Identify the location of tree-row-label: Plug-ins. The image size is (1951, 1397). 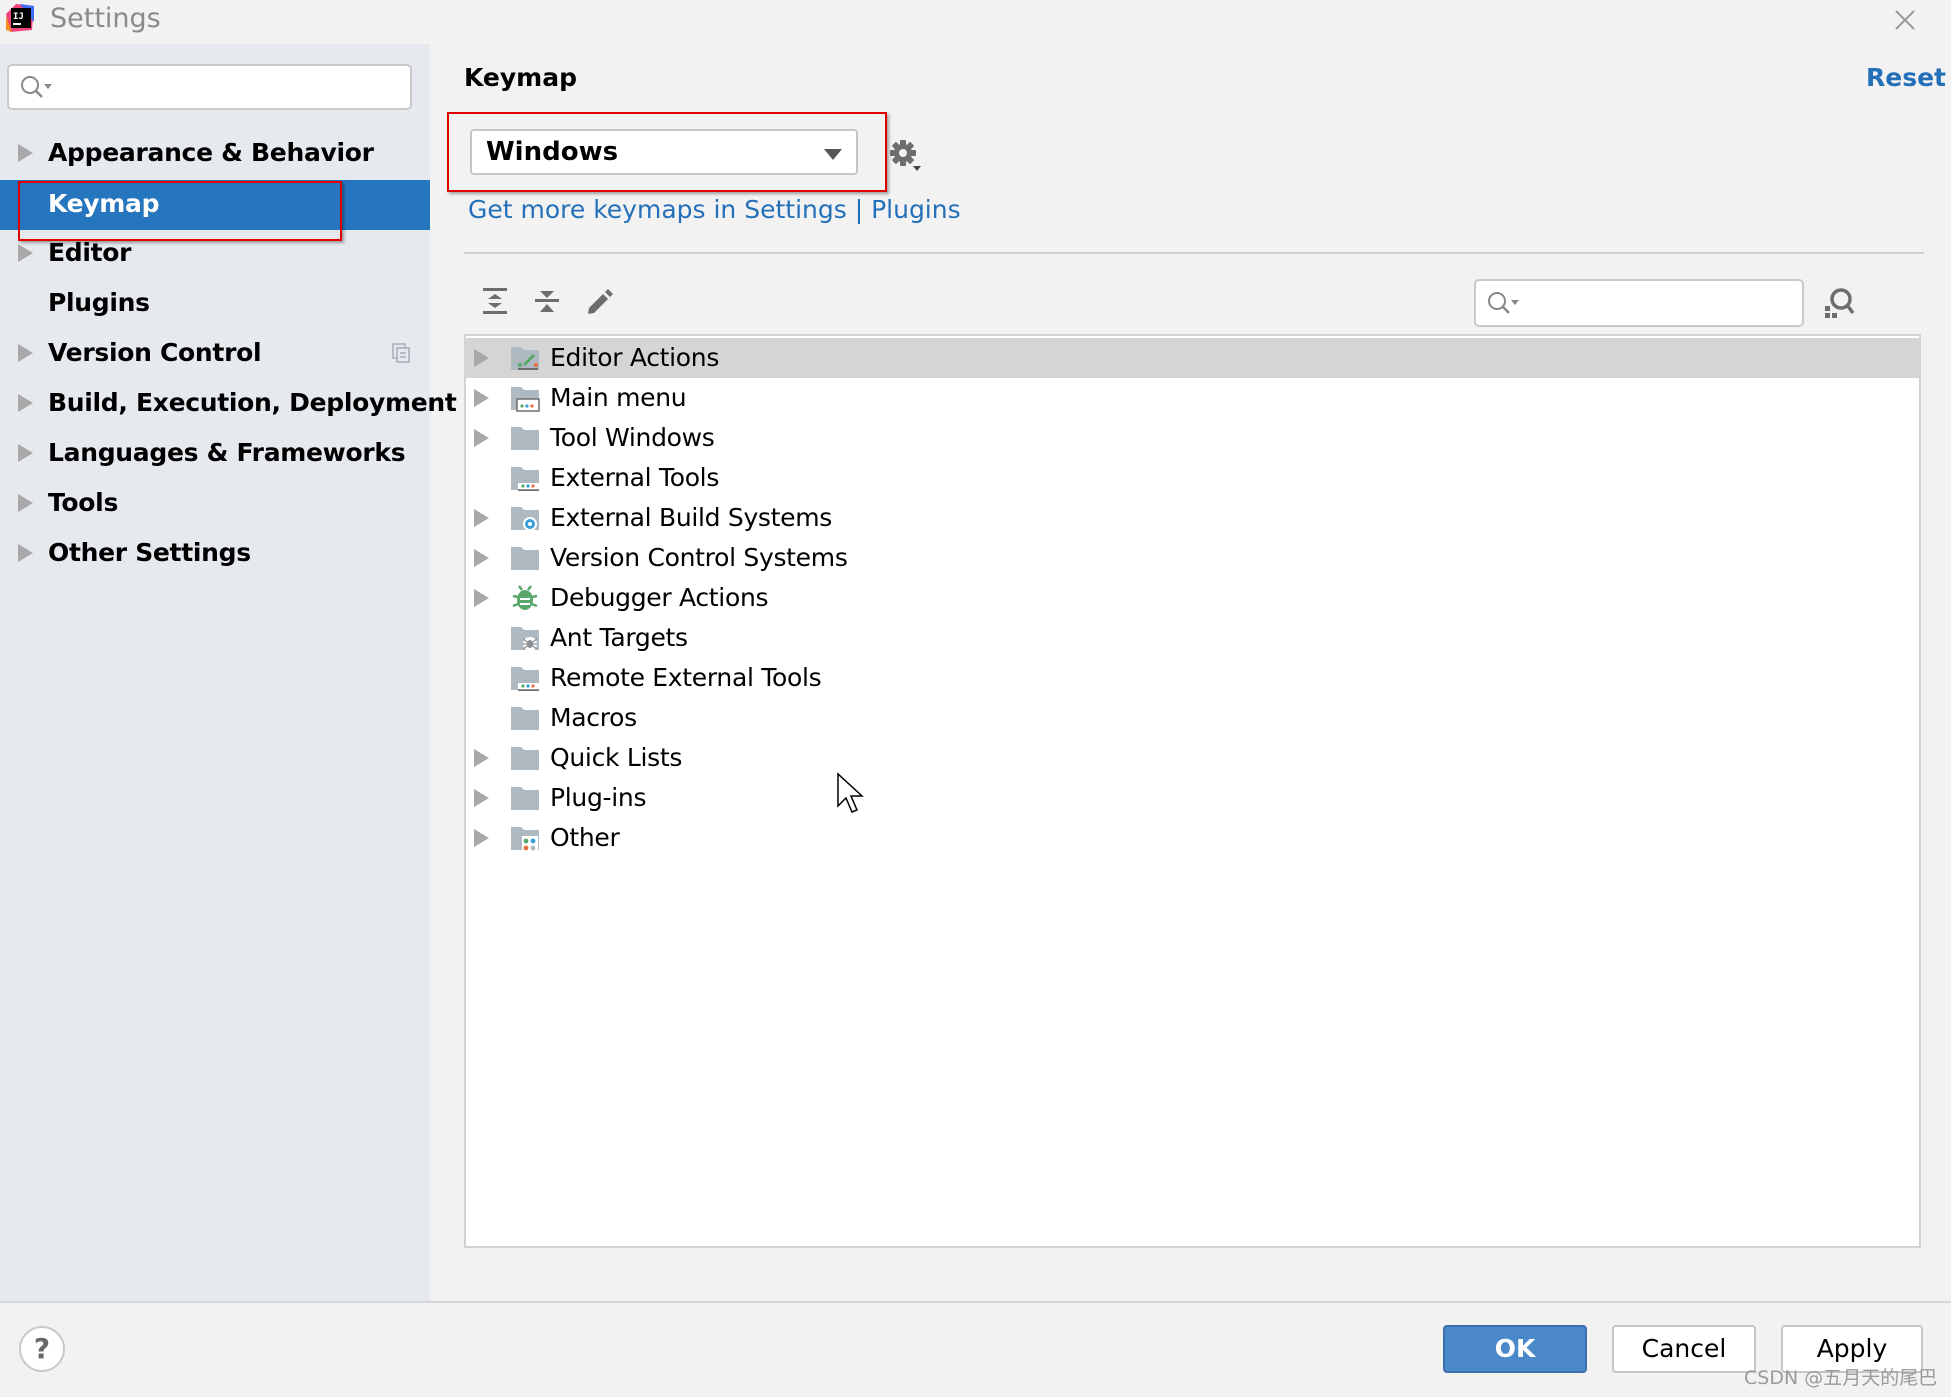
(598, 797).